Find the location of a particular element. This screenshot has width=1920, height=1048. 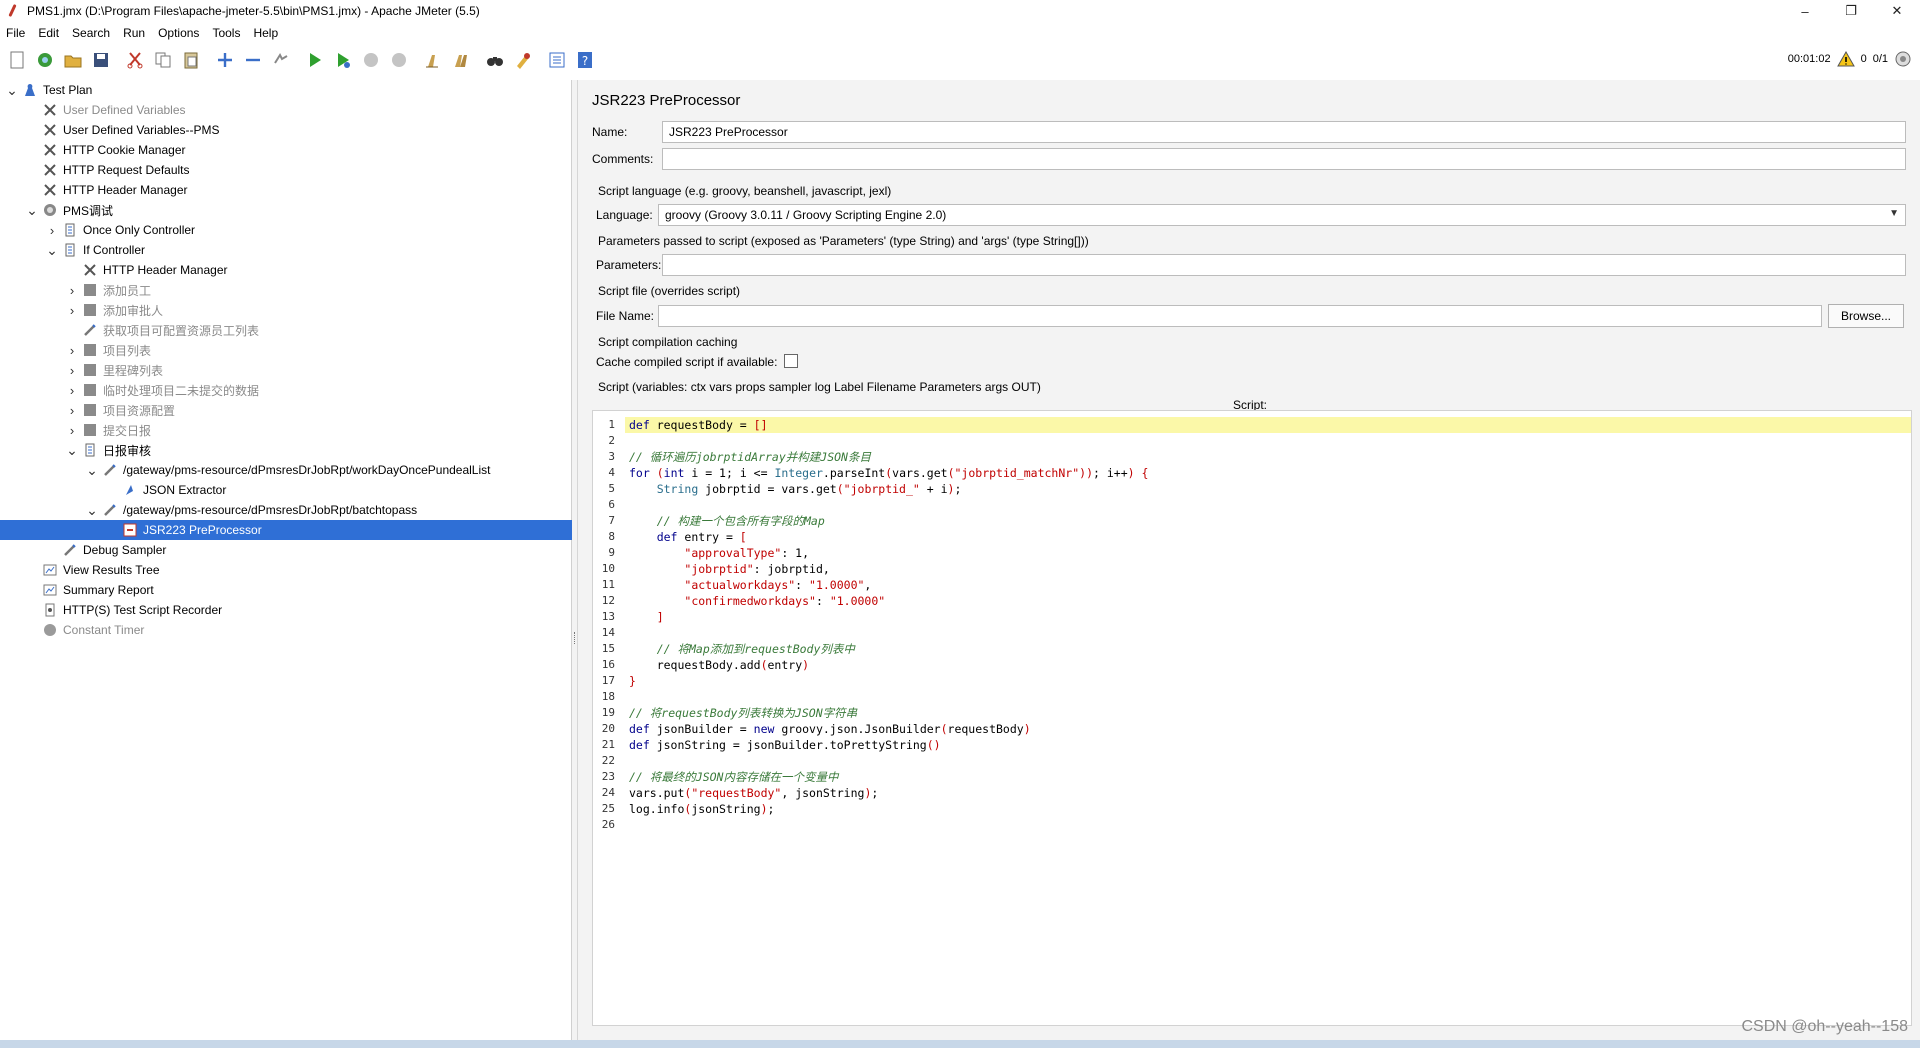

toggle-icon is located at coordinates (281, 60).